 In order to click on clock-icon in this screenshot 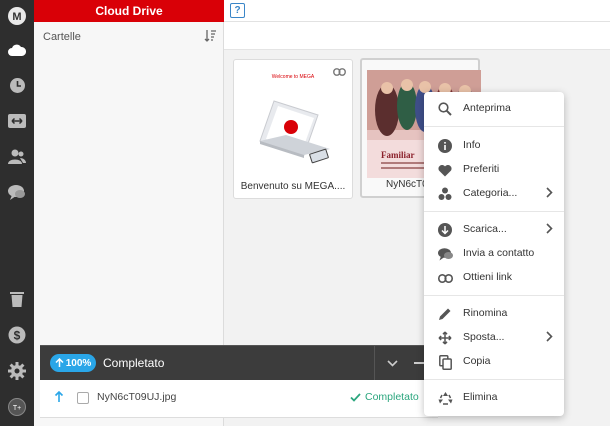, I will do `click(17, 85)`.